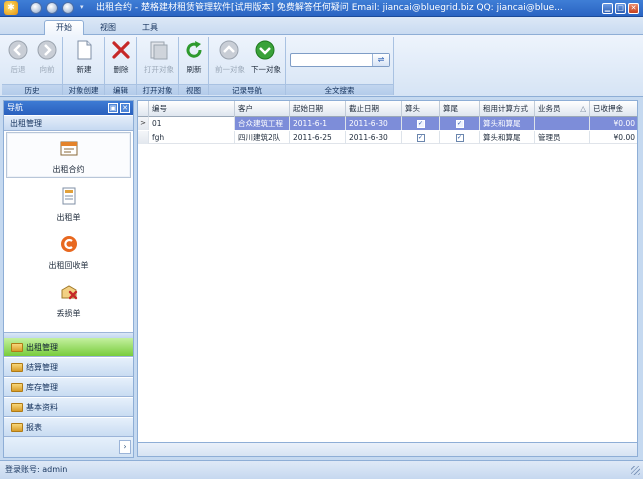 The height and width of the screenshot is (479, 643). What do you see at coordinates (387, 450) in the screenshot?
I see `horizontal-scrollbar` at bounding box center [387, 450].